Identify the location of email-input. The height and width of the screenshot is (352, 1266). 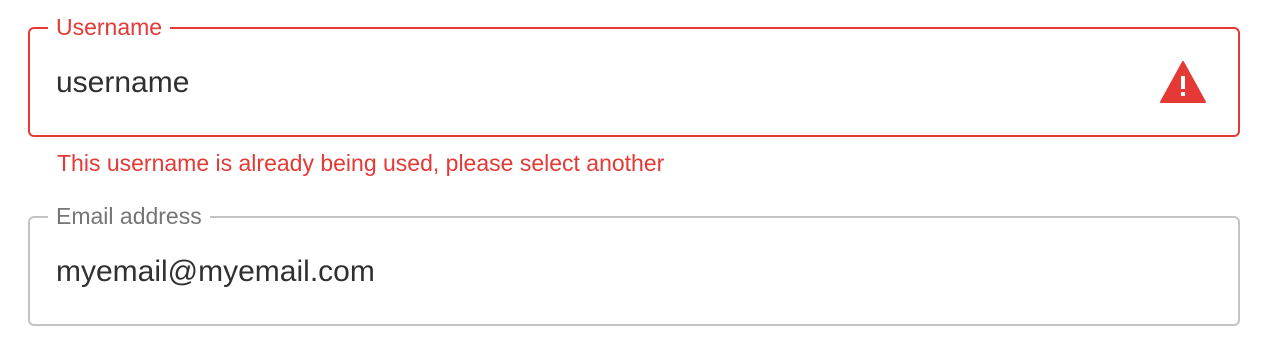
(596, 272).